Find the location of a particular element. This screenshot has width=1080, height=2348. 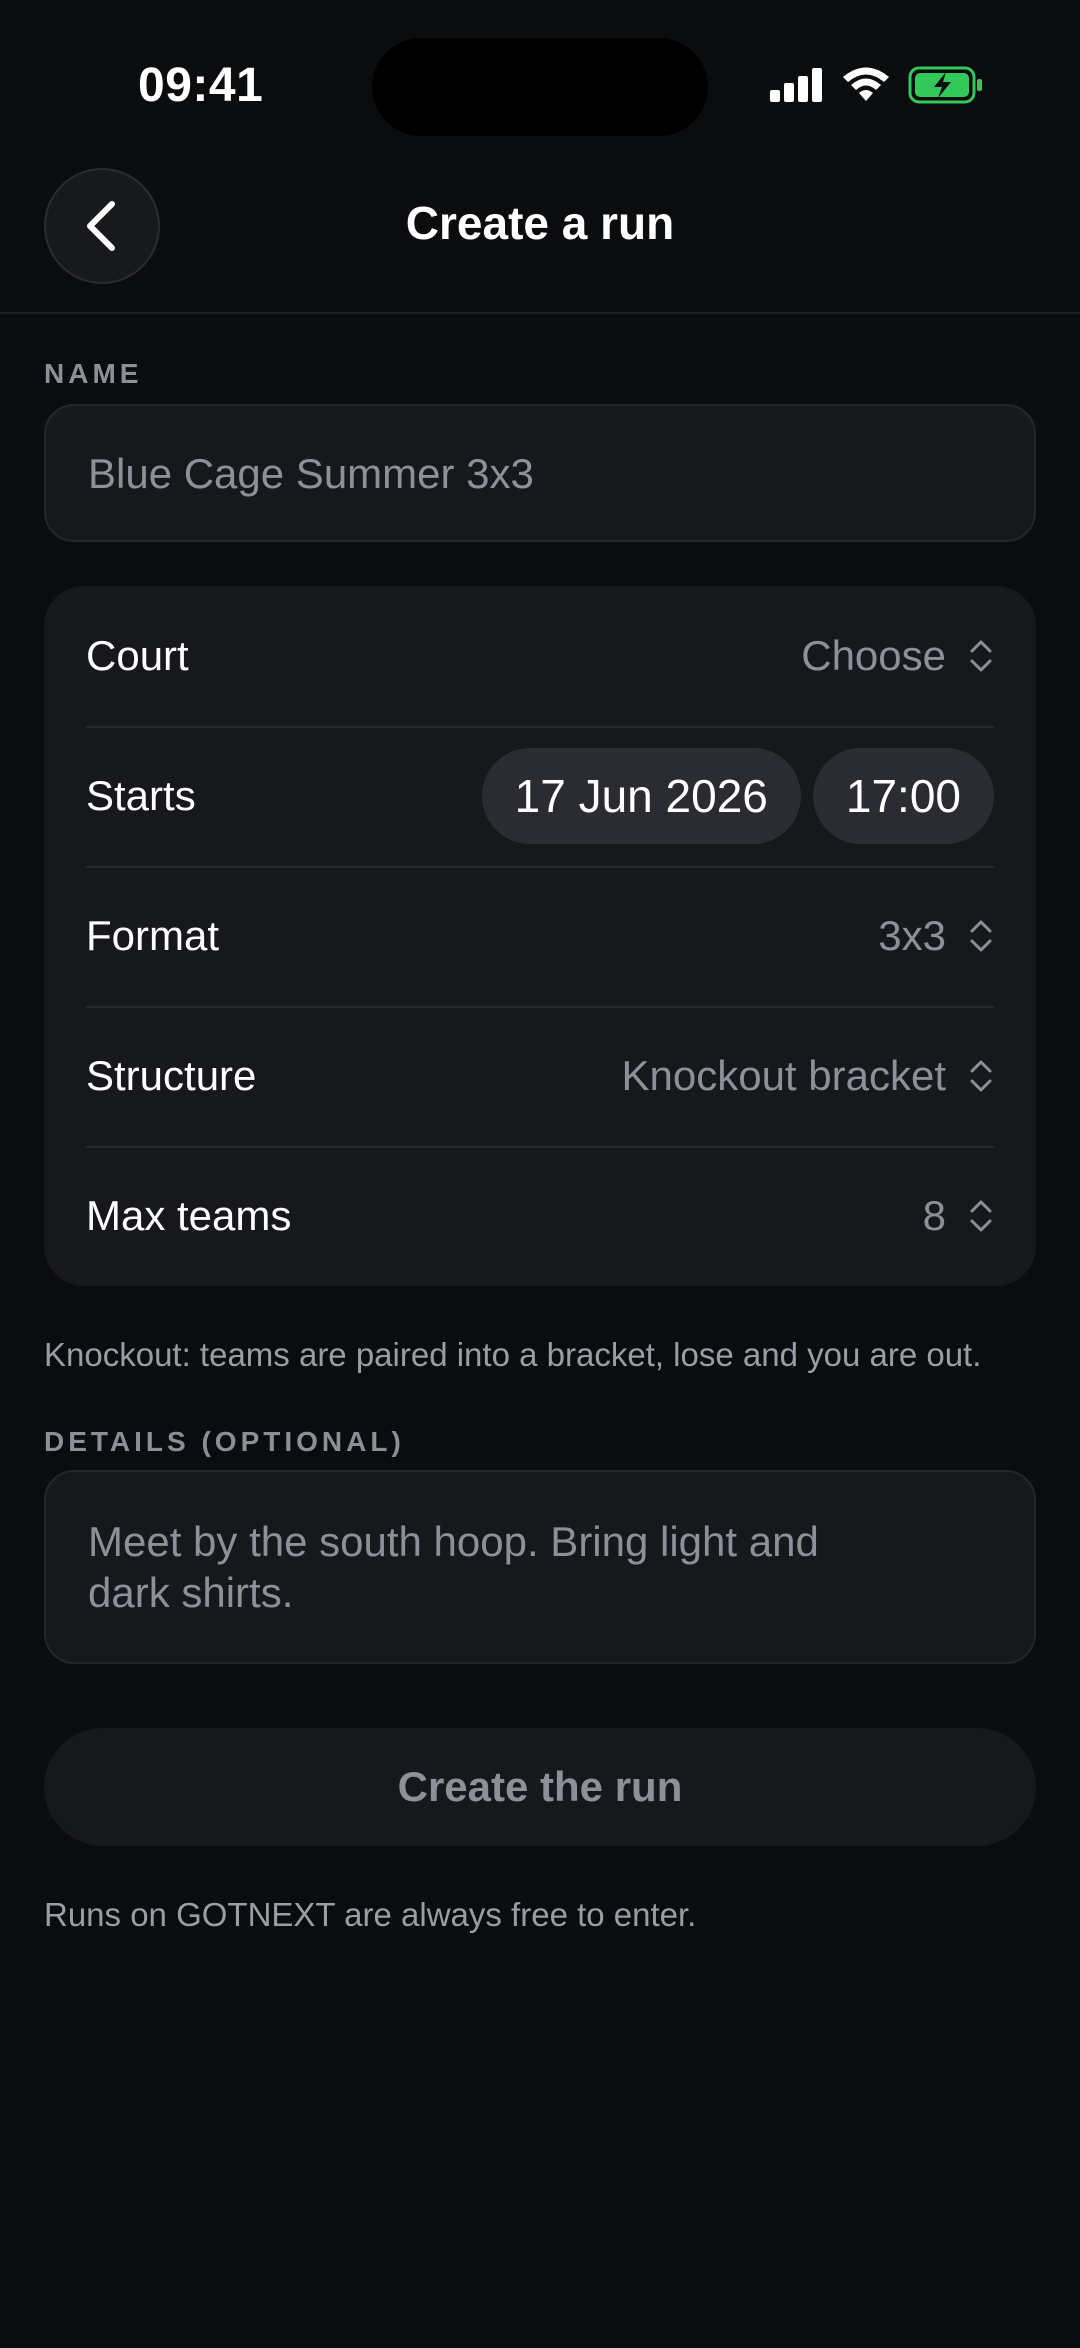

signal-icon is located at coordinates (796, 85).